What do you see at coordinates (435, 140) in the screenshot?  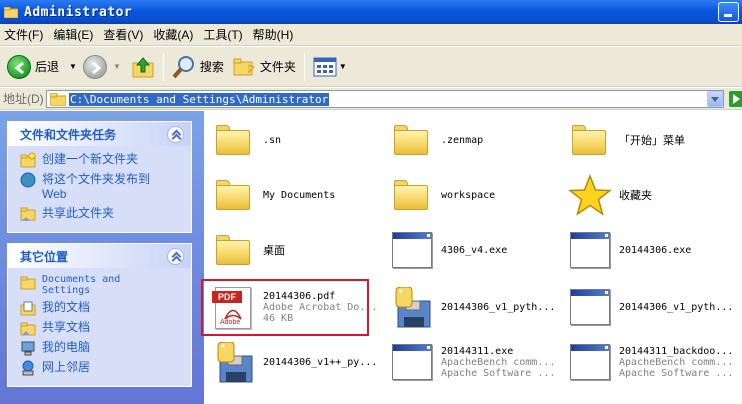 I see `file-item: .zenmap` at bounding box center [435, 140].